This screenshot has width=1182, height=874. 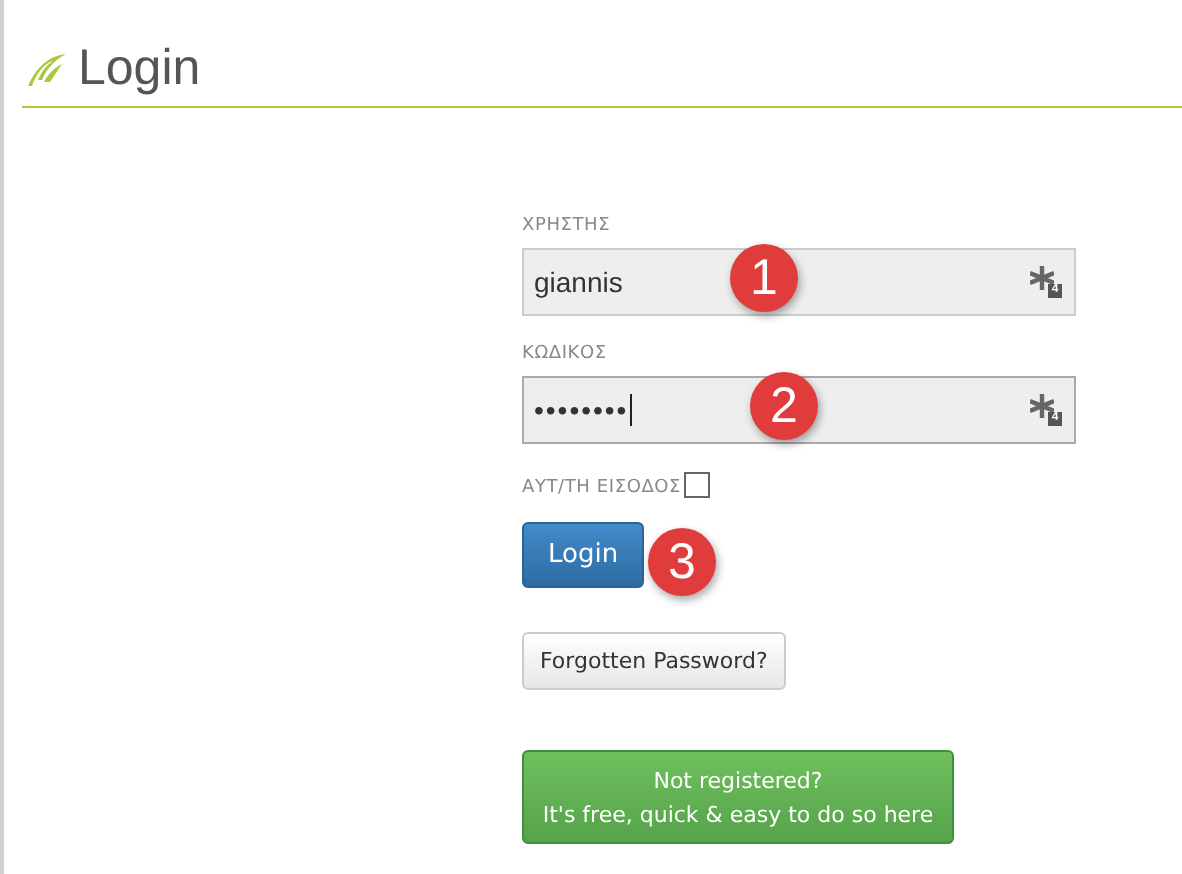 What do you see at coordinates (654, 661) in the screenshot?
I see `forgotten-password-button: Forgotten Password?` at bounding box center [654, 661].